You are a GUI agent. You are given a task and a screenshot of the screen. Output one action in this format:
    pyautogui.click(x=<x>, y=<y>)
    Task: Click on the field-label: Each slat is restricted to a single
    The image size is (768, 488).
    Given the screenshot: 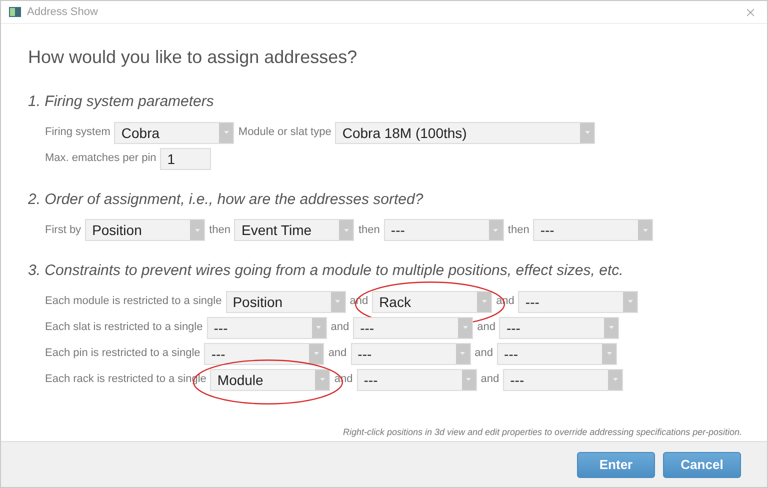 What is the action you would take?
    pyautogui.click(x=124, y=328)
    